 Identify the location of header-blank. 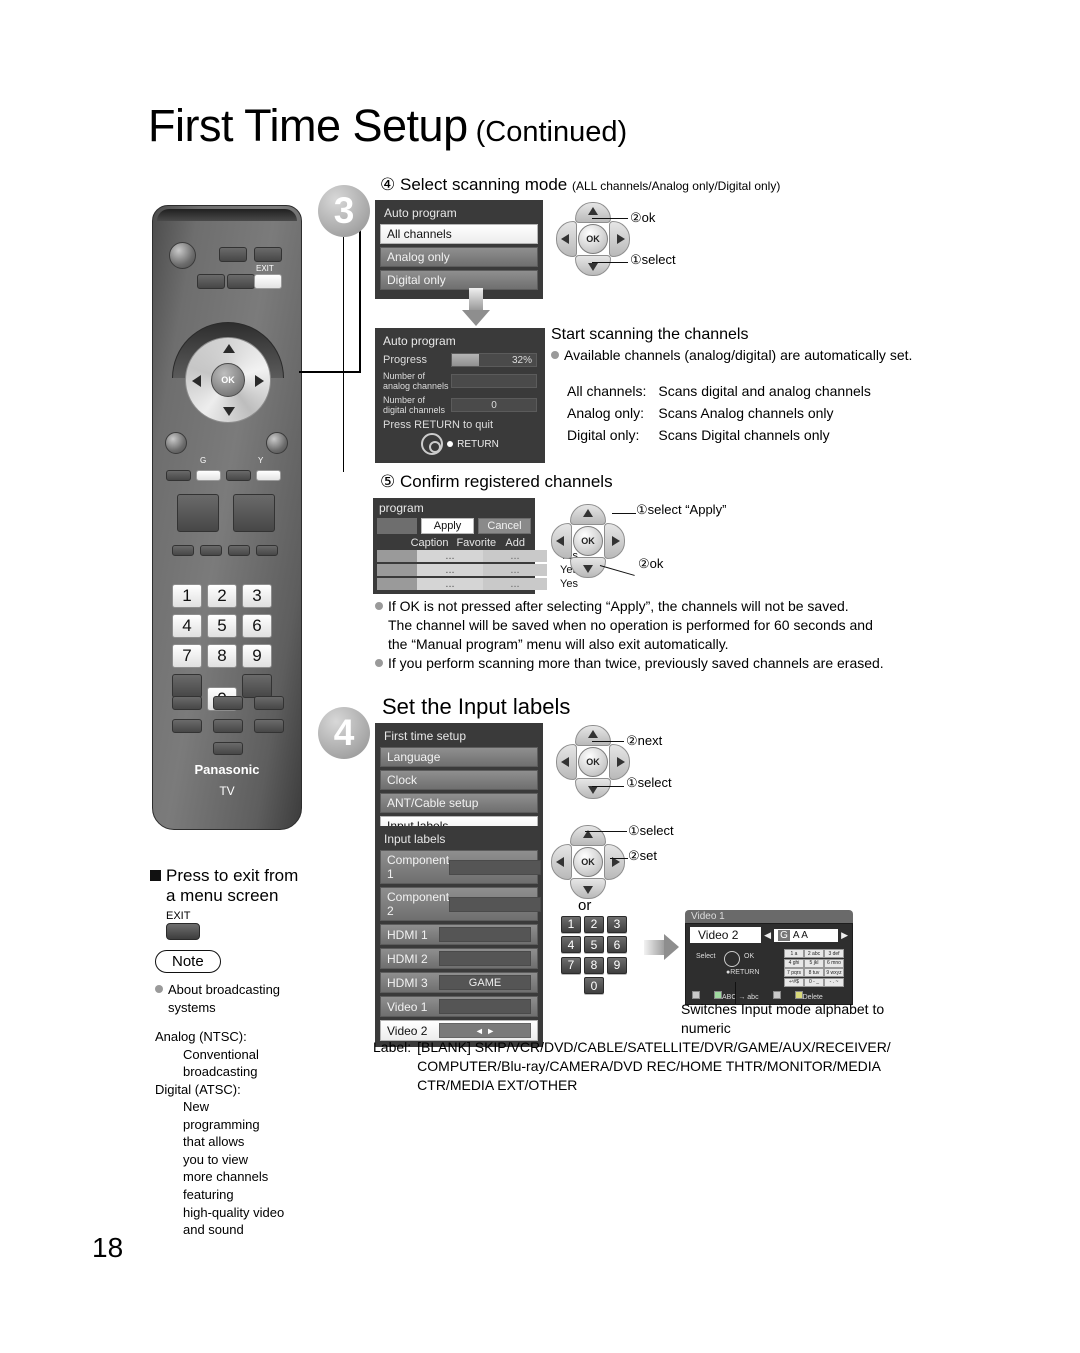
(391, 543).